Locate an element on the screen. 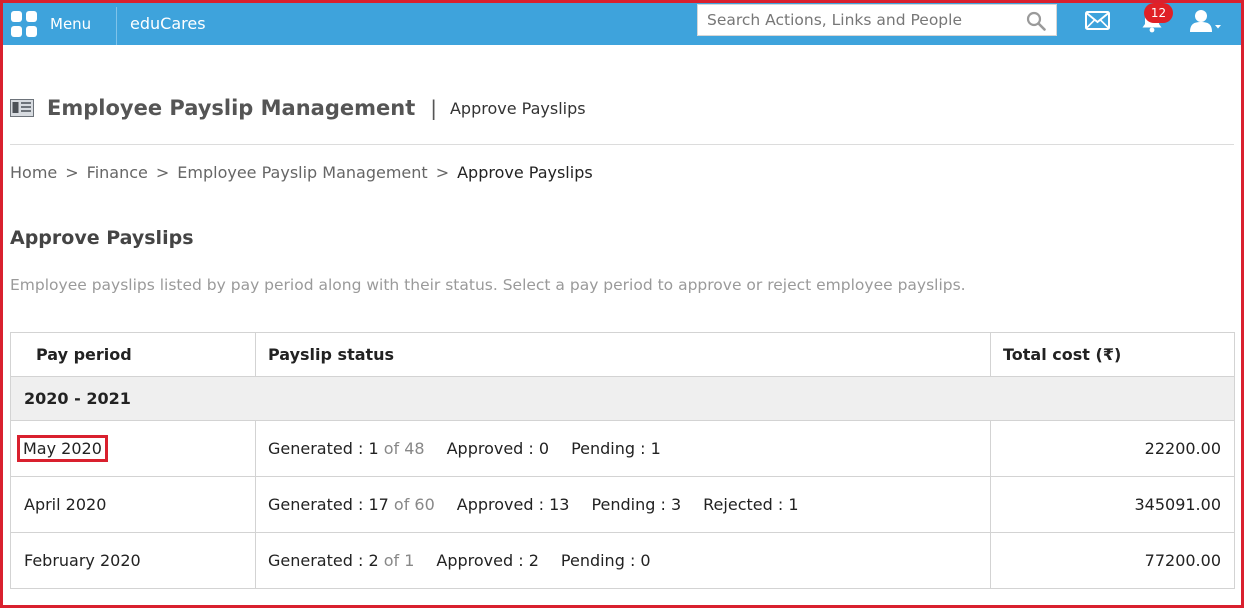  pay-period-cell: February 2020 is located at coordinates (133, 560).